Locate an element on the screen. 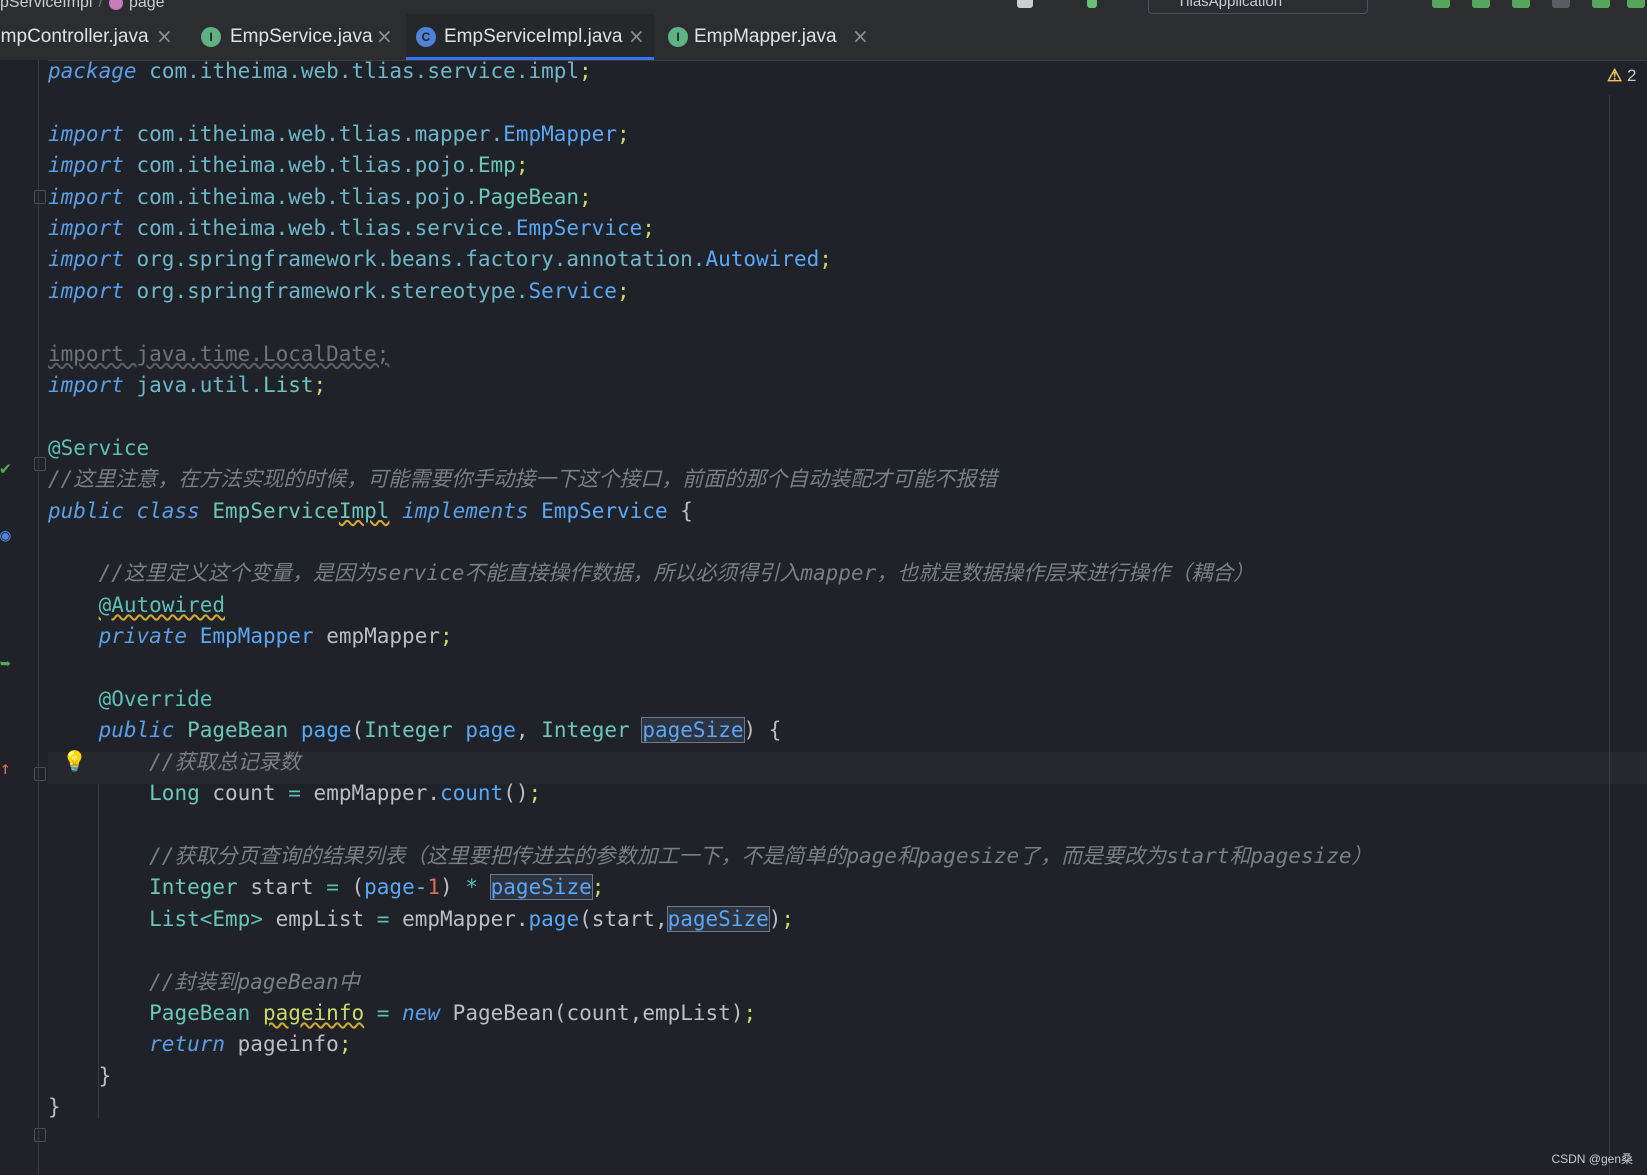 The height and width of the screenshot is (1175, 1647). code-token: Long is located at coordinates (174, 793).